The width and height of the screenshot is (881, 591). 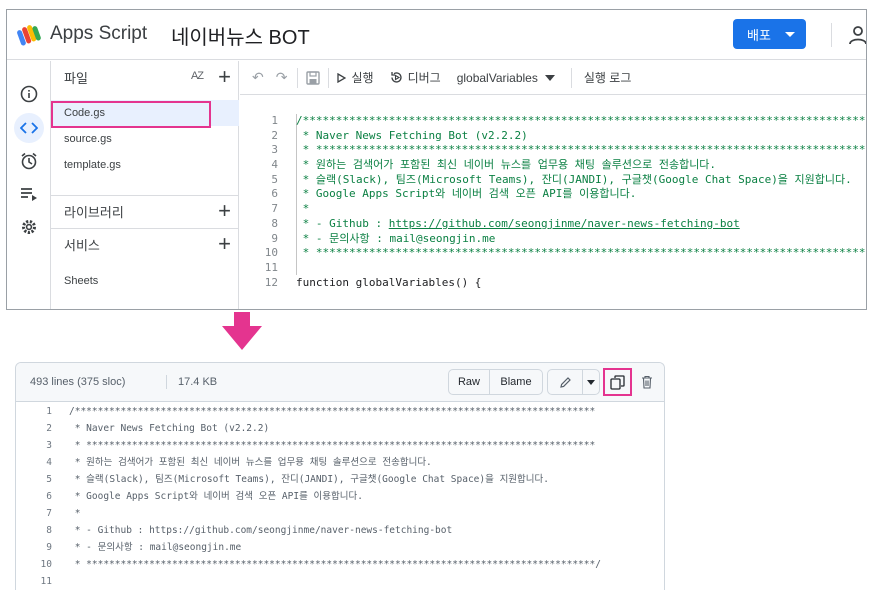 I want to click on redo-icon: ↷, so click(x=282, y=77).